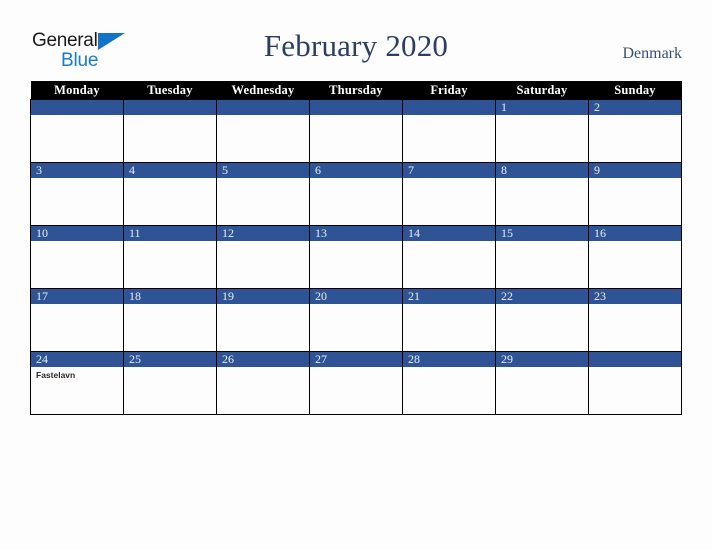  I want to click on calendar-day-cell: 15, so click(542, 257).